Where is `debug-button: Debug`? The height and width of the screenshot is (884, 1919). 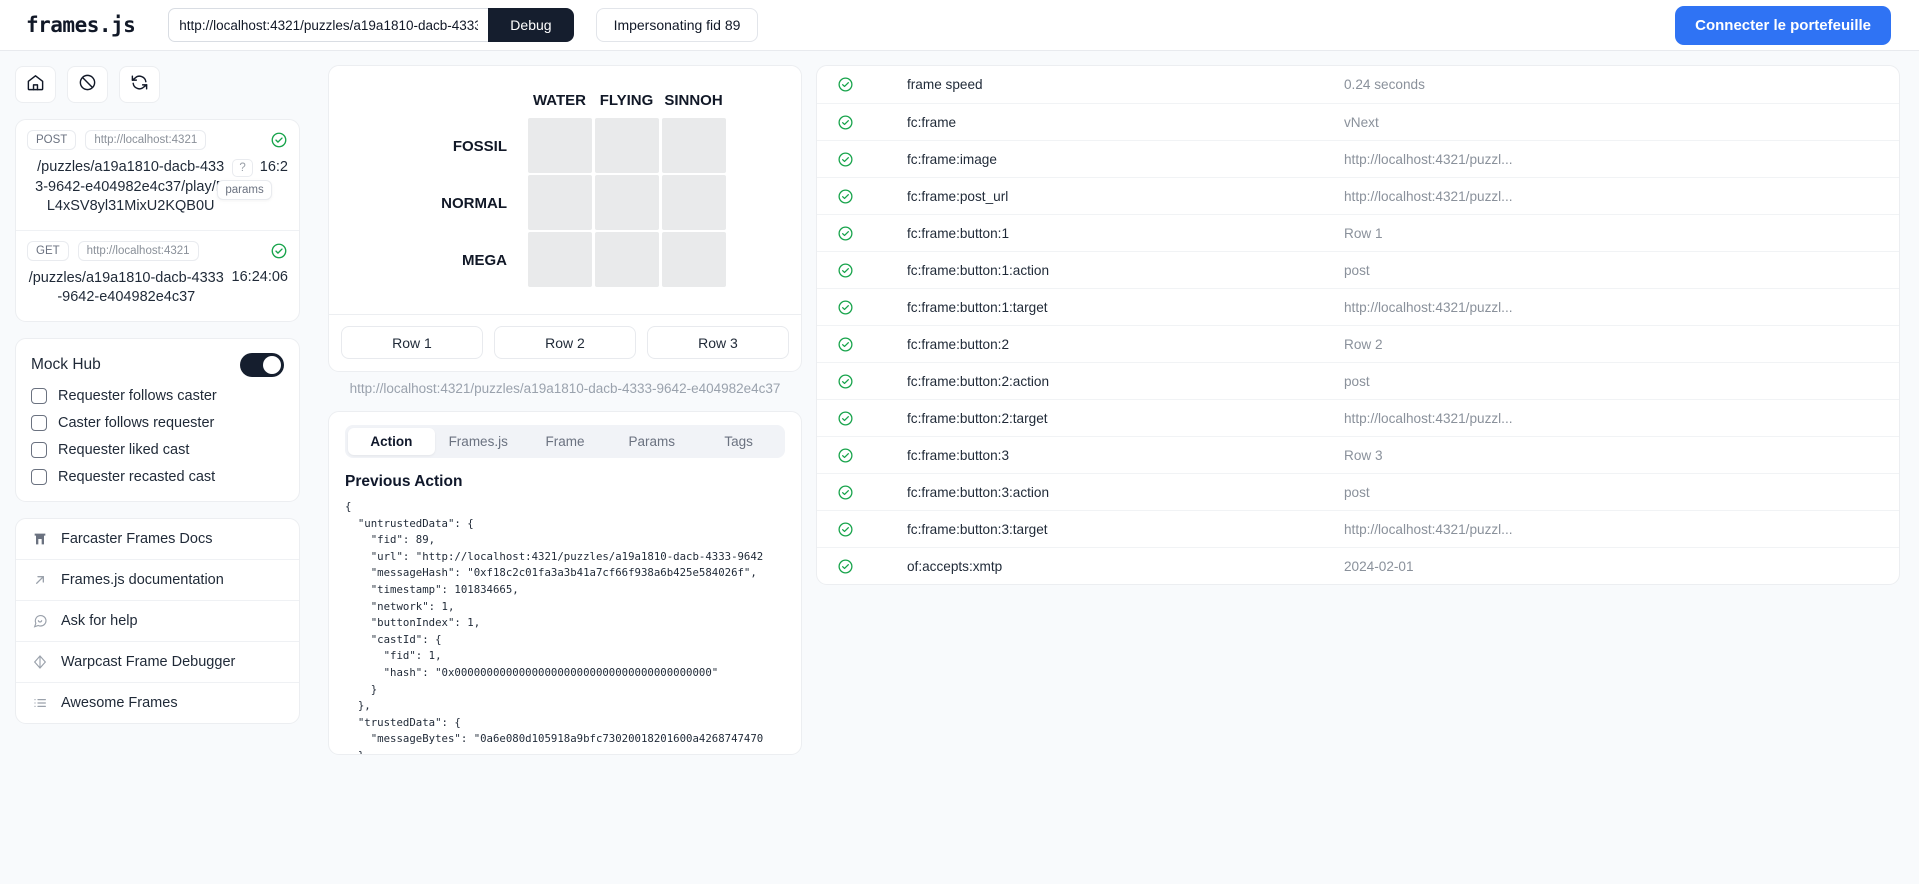 debug-button: Debug is located at coordinates (531, 25).